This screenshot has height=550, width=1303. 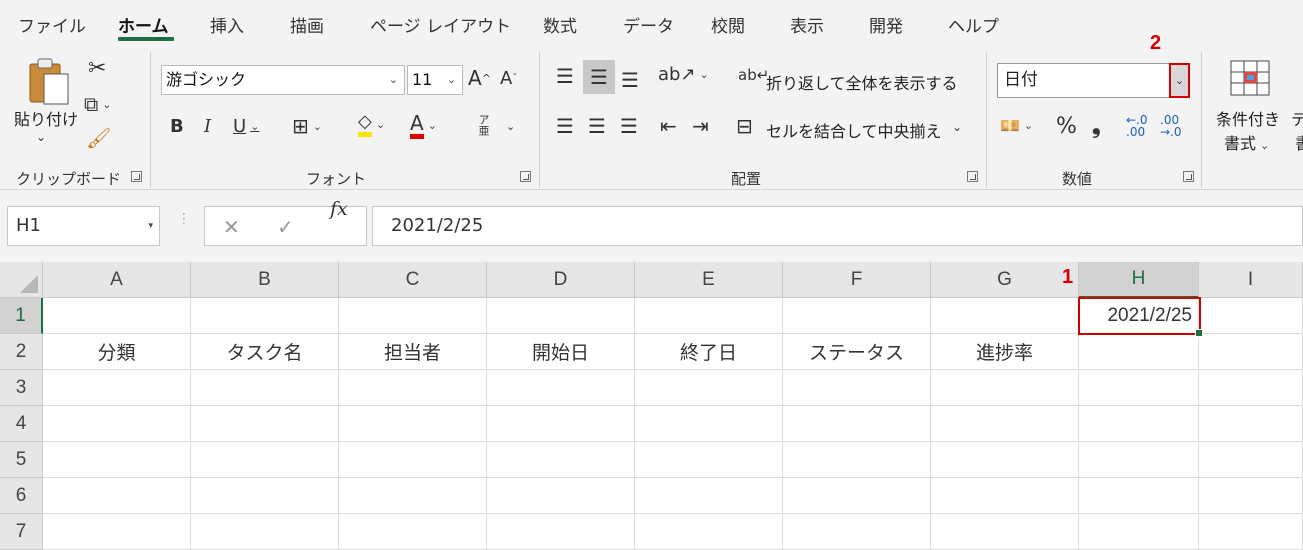 I want to click on row-header-6: 6, so click(x=21, y=496).